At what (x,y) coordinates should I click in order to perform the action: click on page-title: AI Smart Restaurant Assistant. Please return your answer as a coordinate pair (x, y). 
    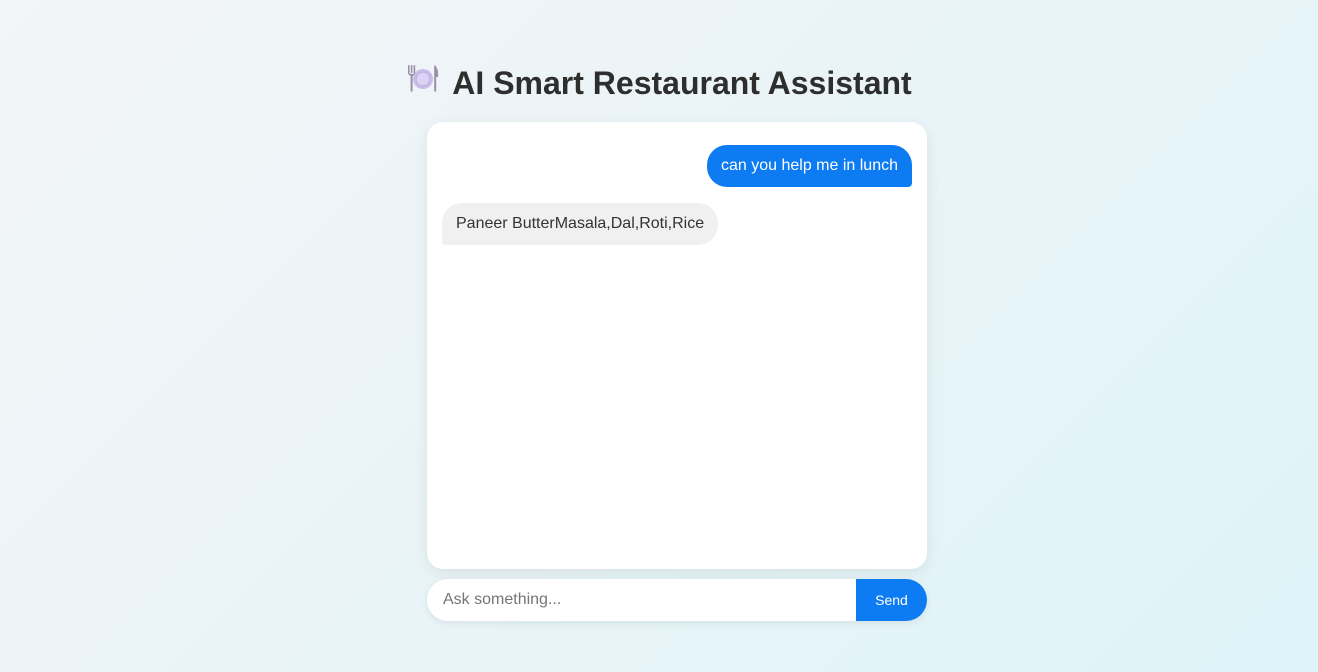
    Looking at the image, I should click on (659, 84).